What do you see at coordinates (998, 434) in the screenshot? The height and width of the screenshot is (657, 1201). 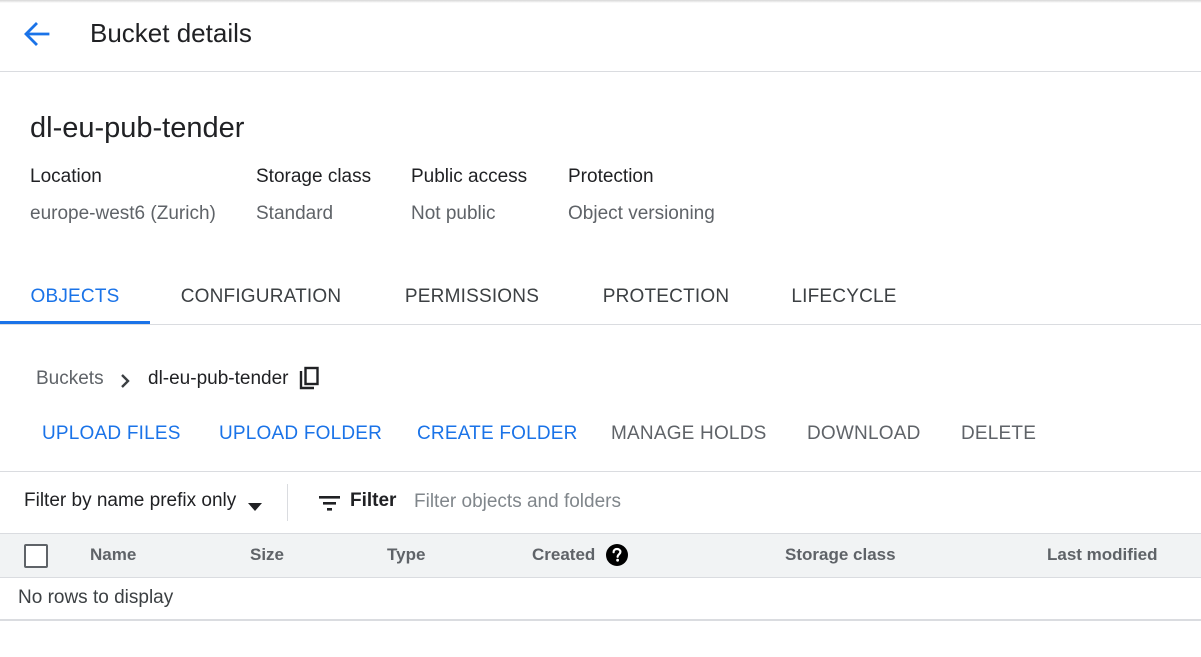 I see `delete-button: DELETE` at bounding box center [998, 434].